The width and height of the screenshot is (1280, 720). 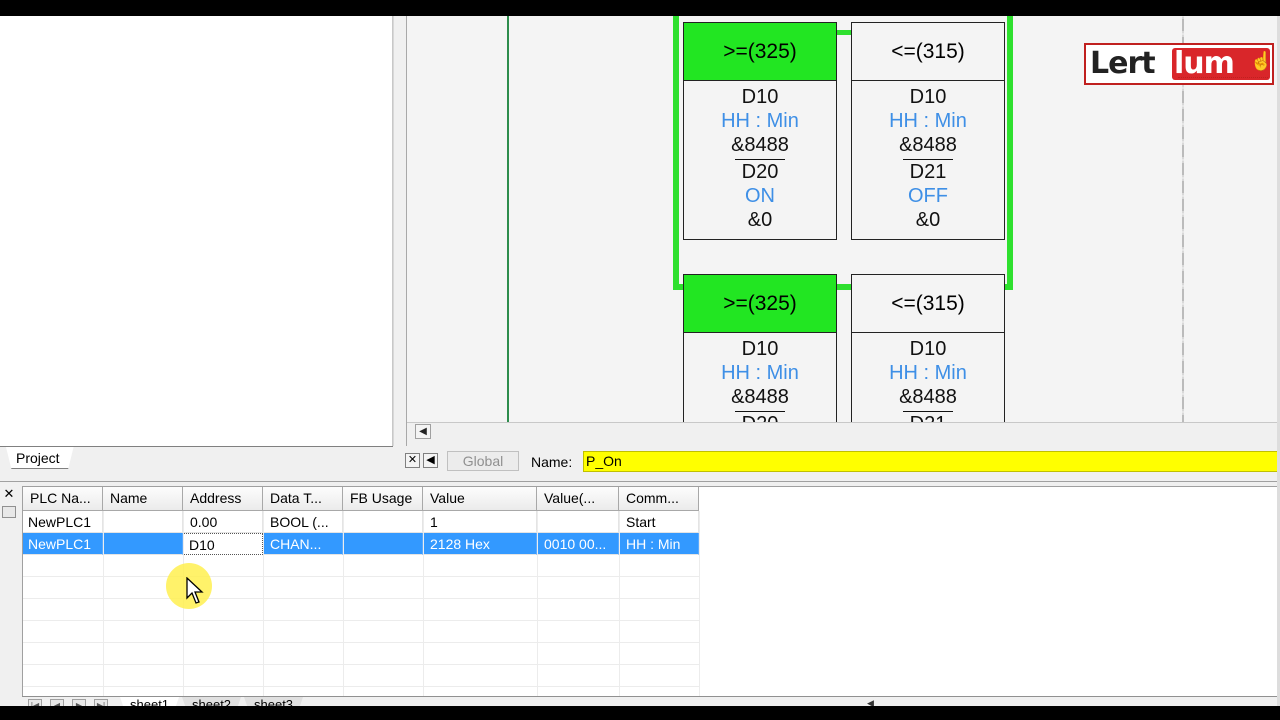 What do you see at coordinates (1010, 153) in the screenshot?
I see `rung-line-right` at bounding box center [1010, 153].